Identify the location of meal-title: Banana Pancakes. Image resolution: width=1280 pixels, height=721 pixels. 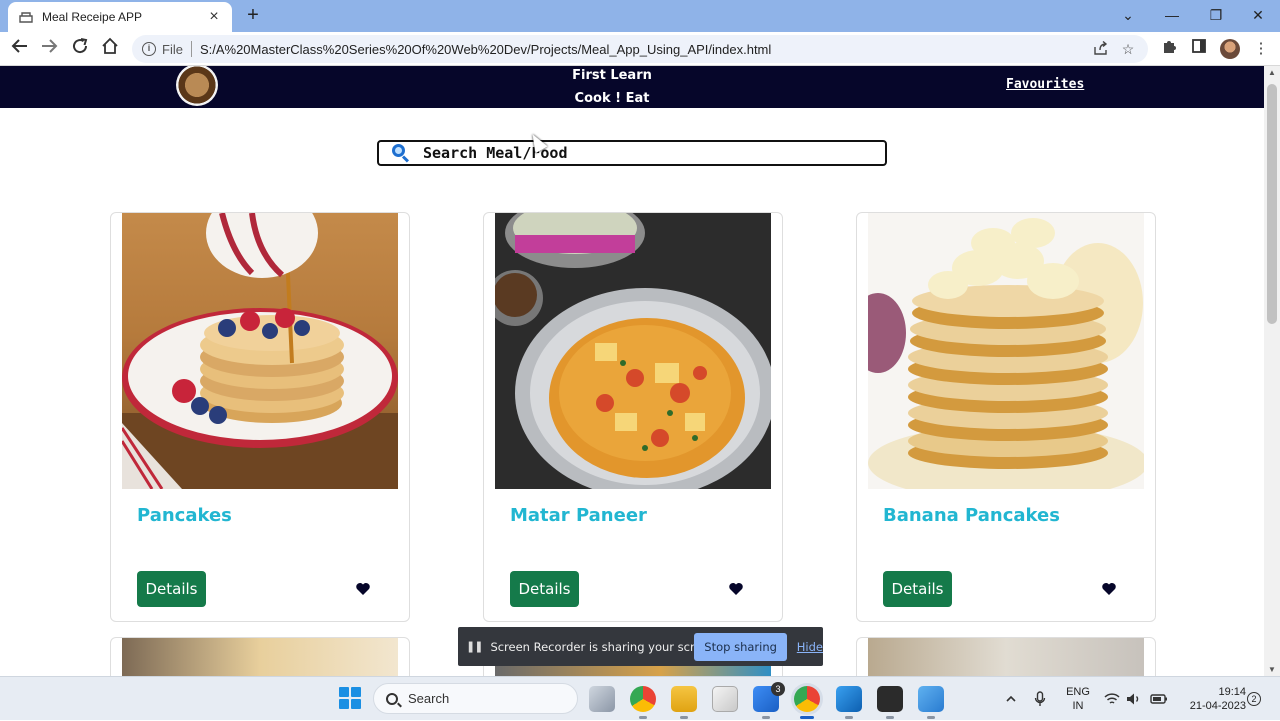
(971, 515).